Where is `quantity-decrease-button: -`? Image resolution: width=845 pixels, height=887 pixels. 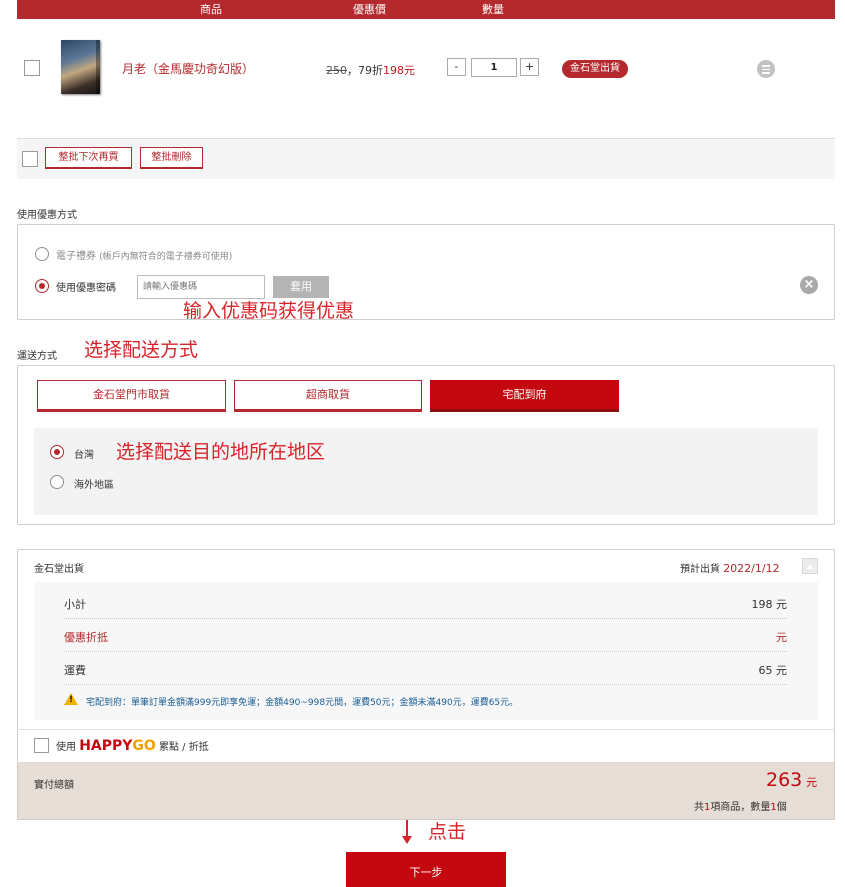 quantity-decrease-button: - is located at coordinates (456, 67).